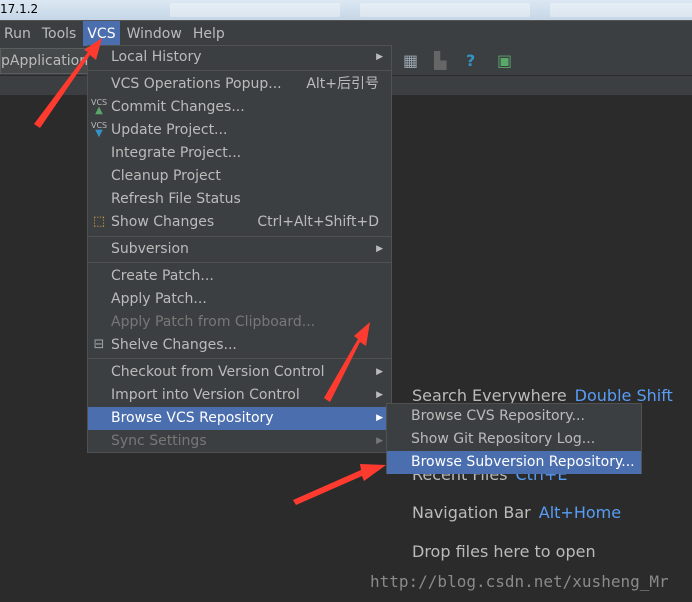 This screenshot has width=692, height=602. Describe the element at coordinates (347, 362) in the screenshot. I see `red-arrow-browse` at that location.